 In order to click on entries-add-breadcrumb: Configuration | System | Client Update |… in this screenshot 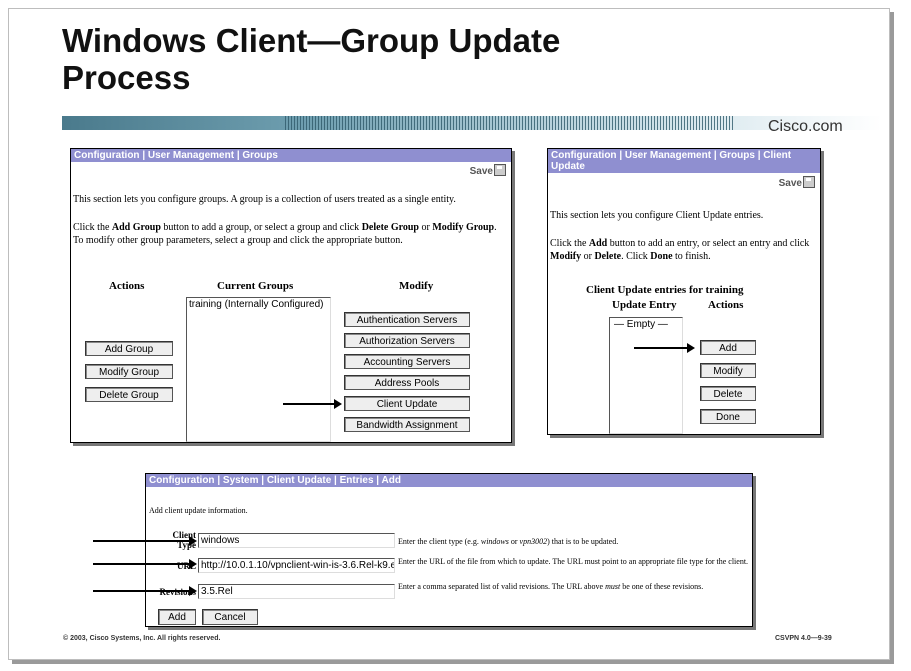, I will do `click(449, 480)`.